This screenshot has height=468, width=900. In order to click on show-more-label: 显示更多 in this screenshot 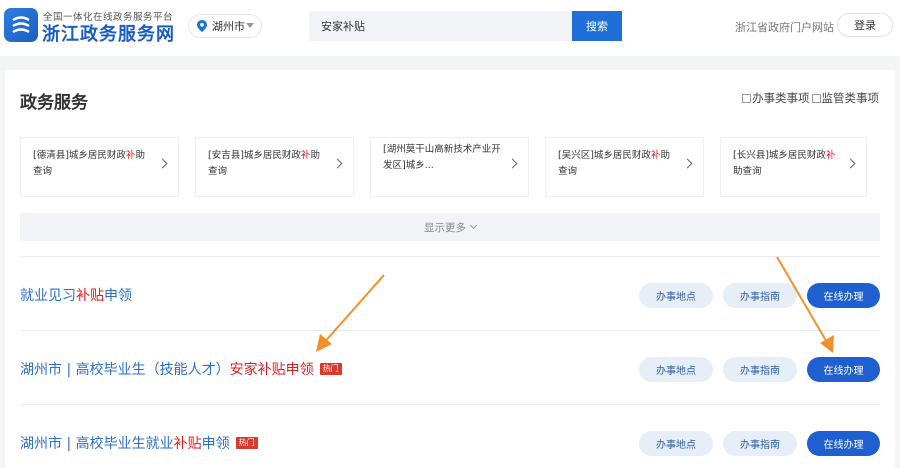, I will do `click(445, 227)`.